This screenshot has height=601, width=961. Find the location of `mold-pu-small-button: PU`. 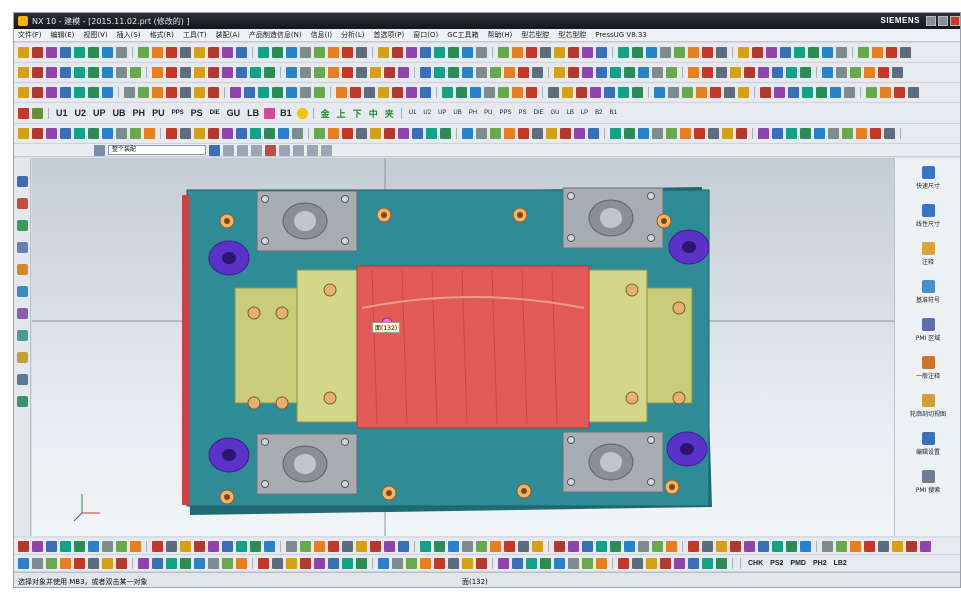

mold-pu-small-button: PU is located at coordinates (488, 113).